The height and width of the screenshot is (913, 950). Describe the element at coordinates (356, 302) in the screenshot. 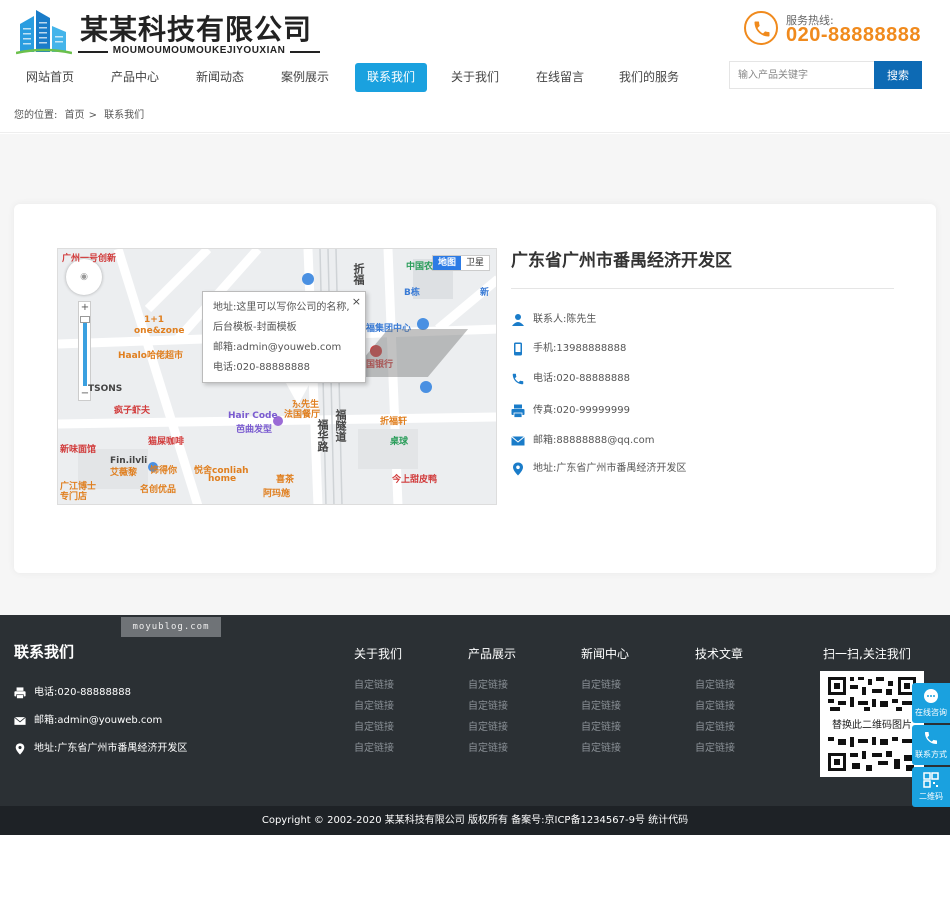

I see `popup-close-icon: ×` at that location.